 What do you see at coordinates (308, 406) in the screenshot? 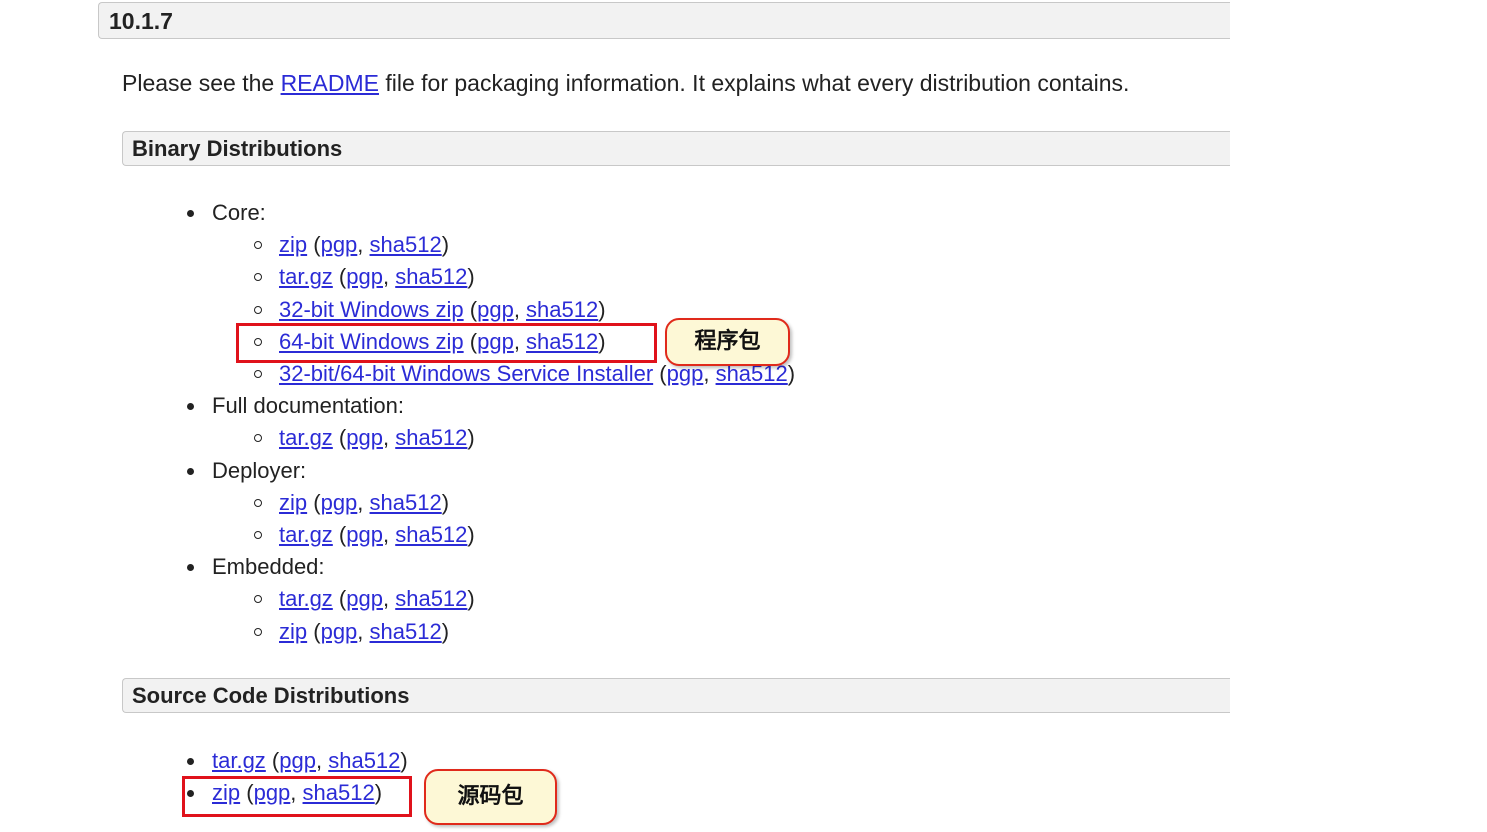
I see `docs-label: Full documentation:` at bounding box center [308, 406].